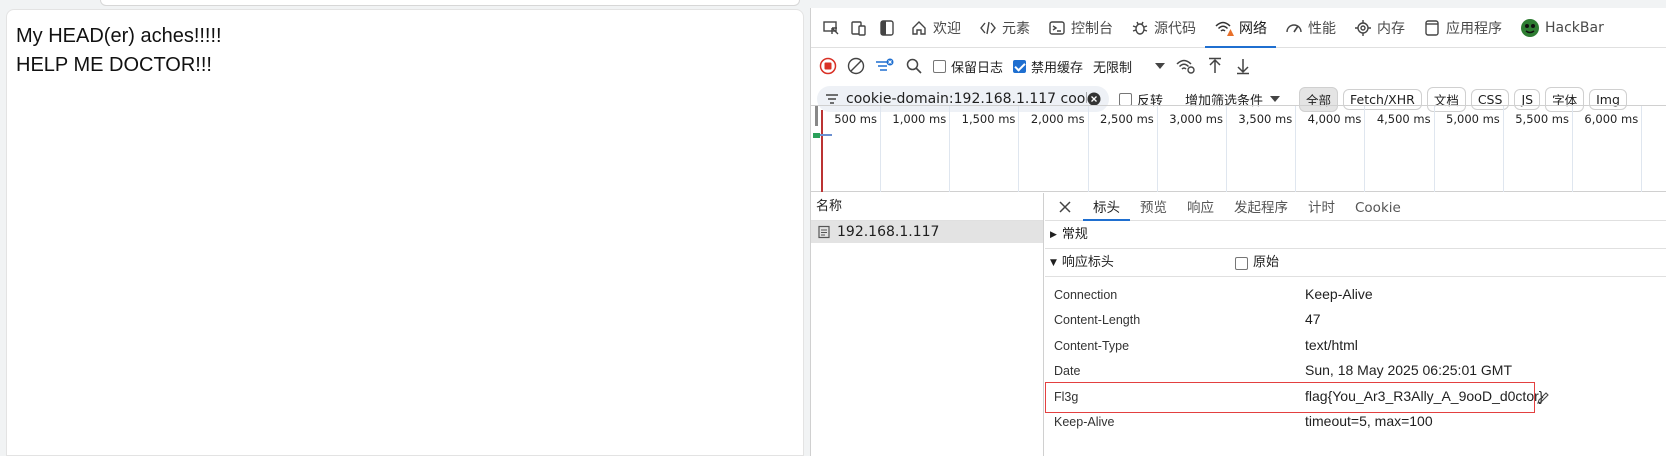 This screenshot has height=456, width=1666. Describe the element at coordinates (1543, 398) in the screenshot. I see `edit-pencil-icon` at that location.